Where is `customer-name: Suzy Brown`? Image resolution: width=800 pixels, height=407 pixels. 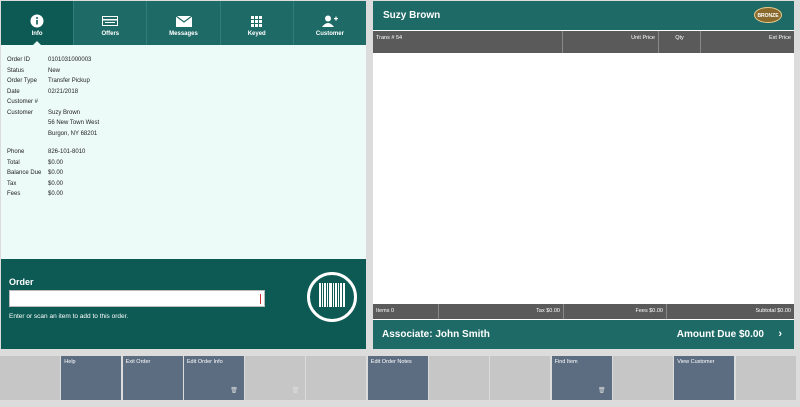
customer-name: Suzy Brown is located at coordinates (412, 15).